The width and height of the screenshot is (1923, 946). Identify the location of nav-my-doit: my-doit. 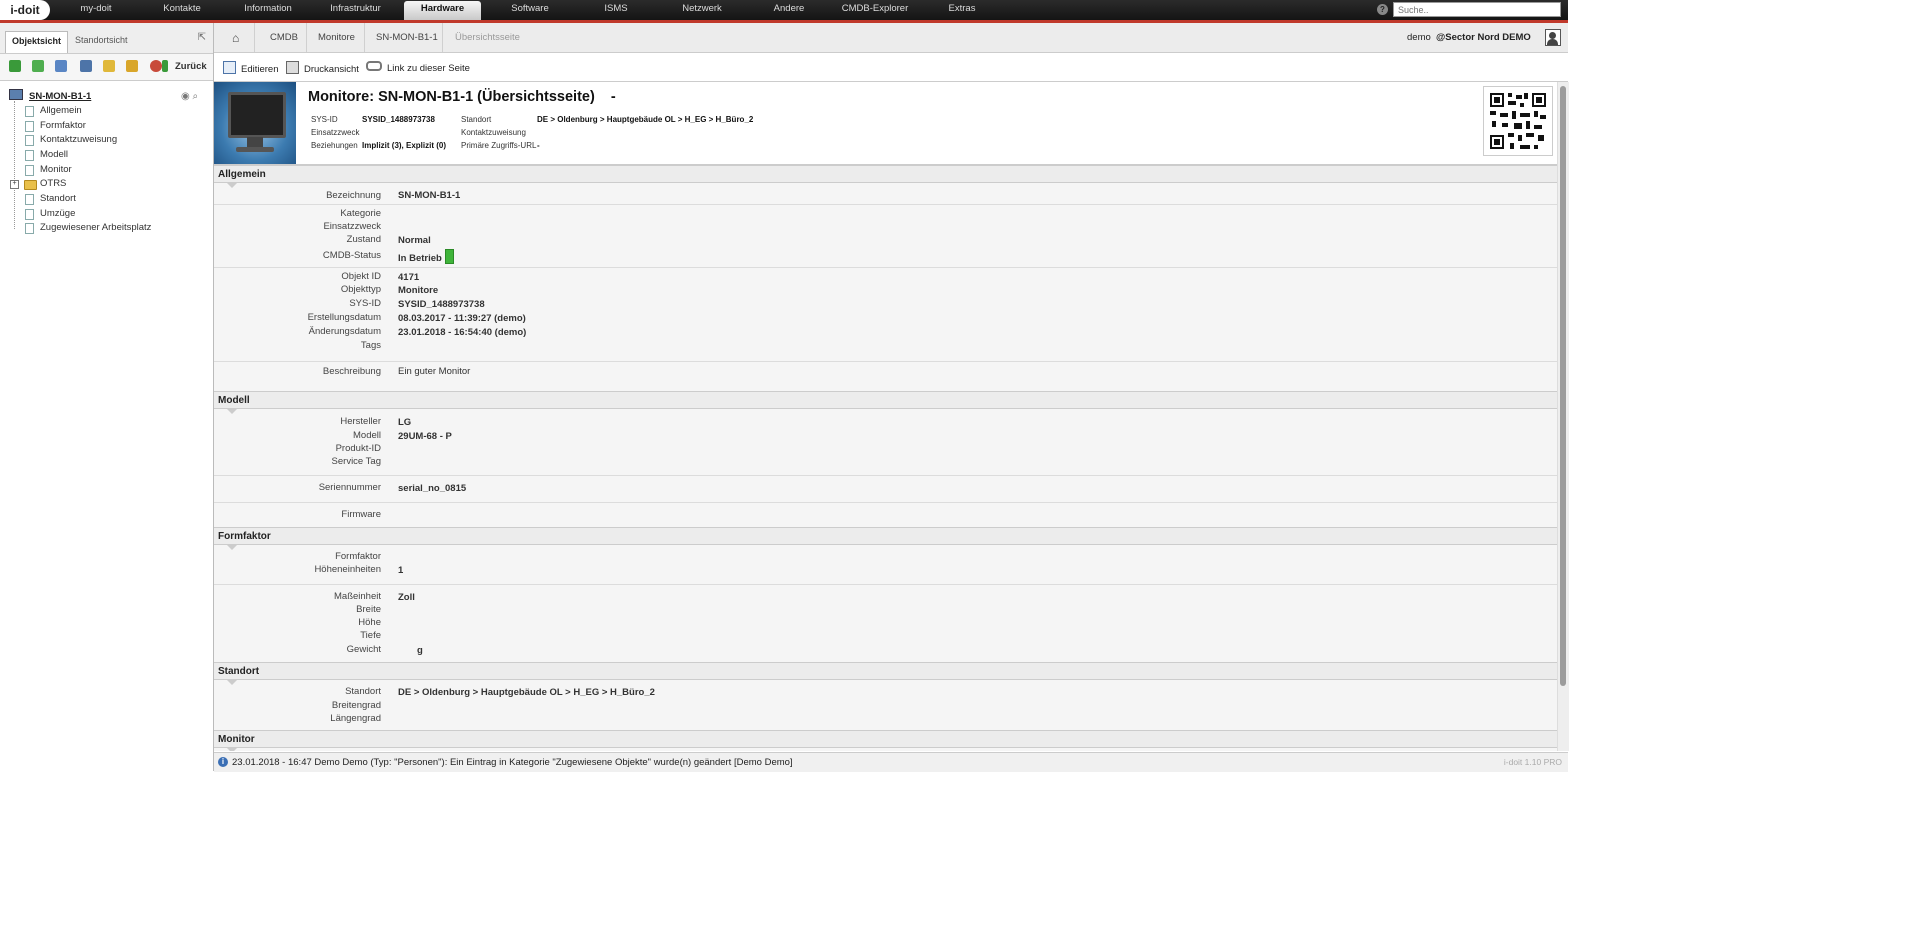
(96, 10).